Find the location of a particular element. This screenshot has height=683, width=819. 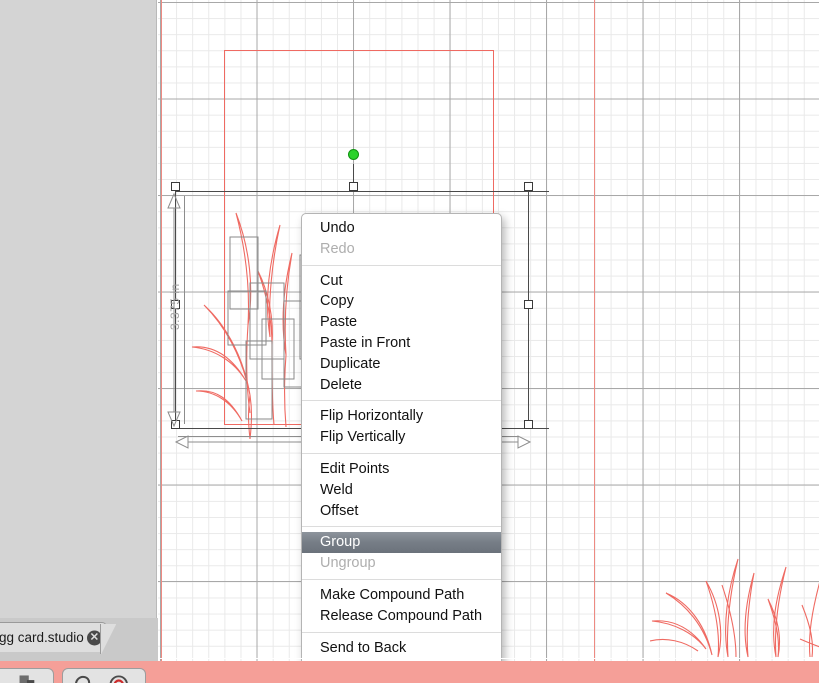

document-tab: gg card.studio ✕ is located at coordinates (53, 637).